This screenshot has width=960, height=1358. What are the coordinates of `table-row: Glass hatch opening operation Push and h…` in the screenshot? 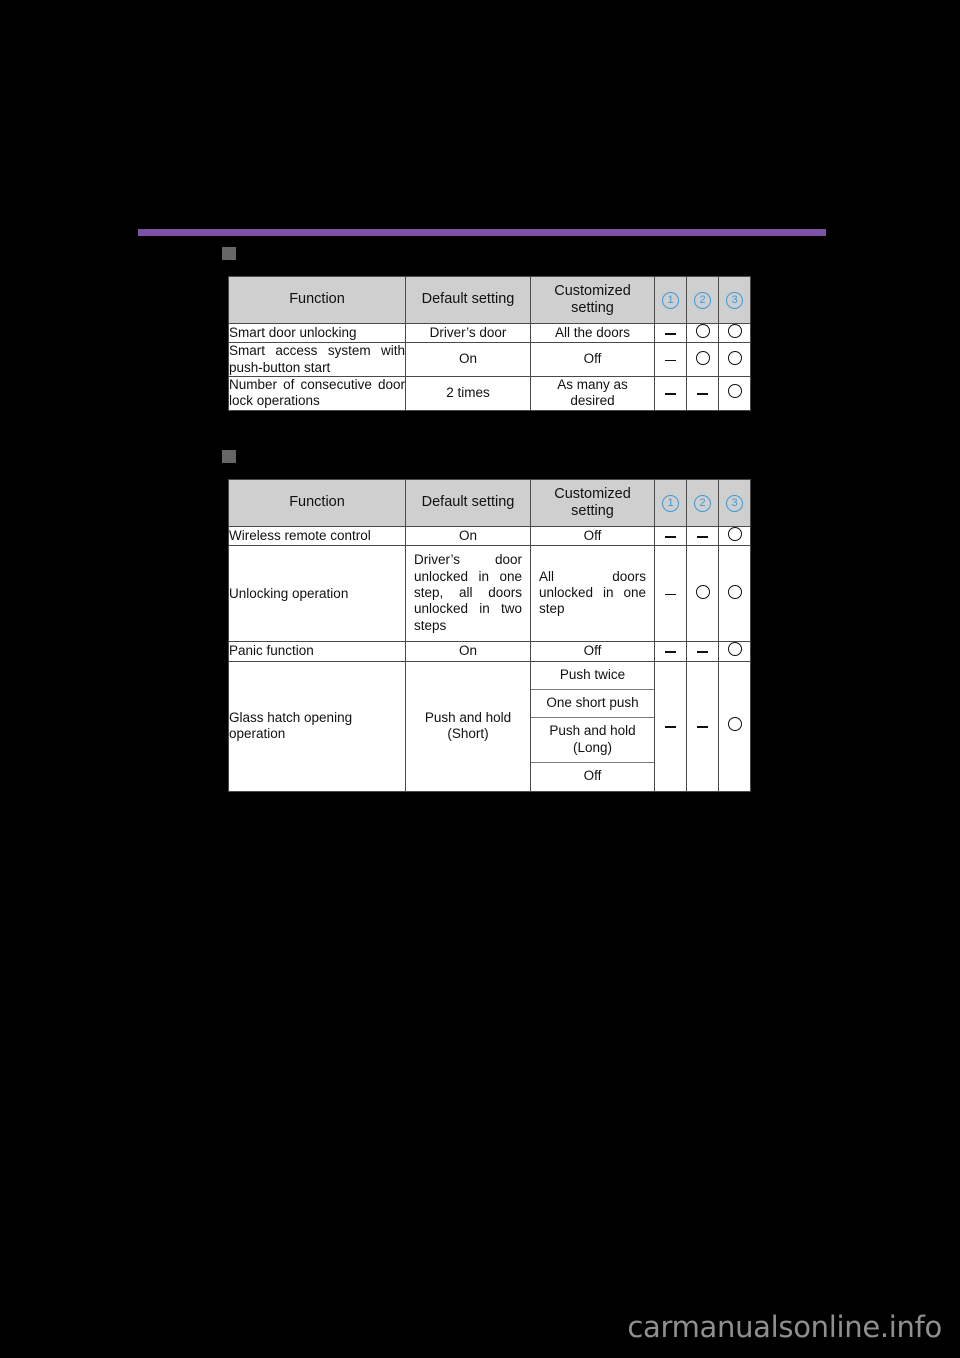 It's located at (489, 726).